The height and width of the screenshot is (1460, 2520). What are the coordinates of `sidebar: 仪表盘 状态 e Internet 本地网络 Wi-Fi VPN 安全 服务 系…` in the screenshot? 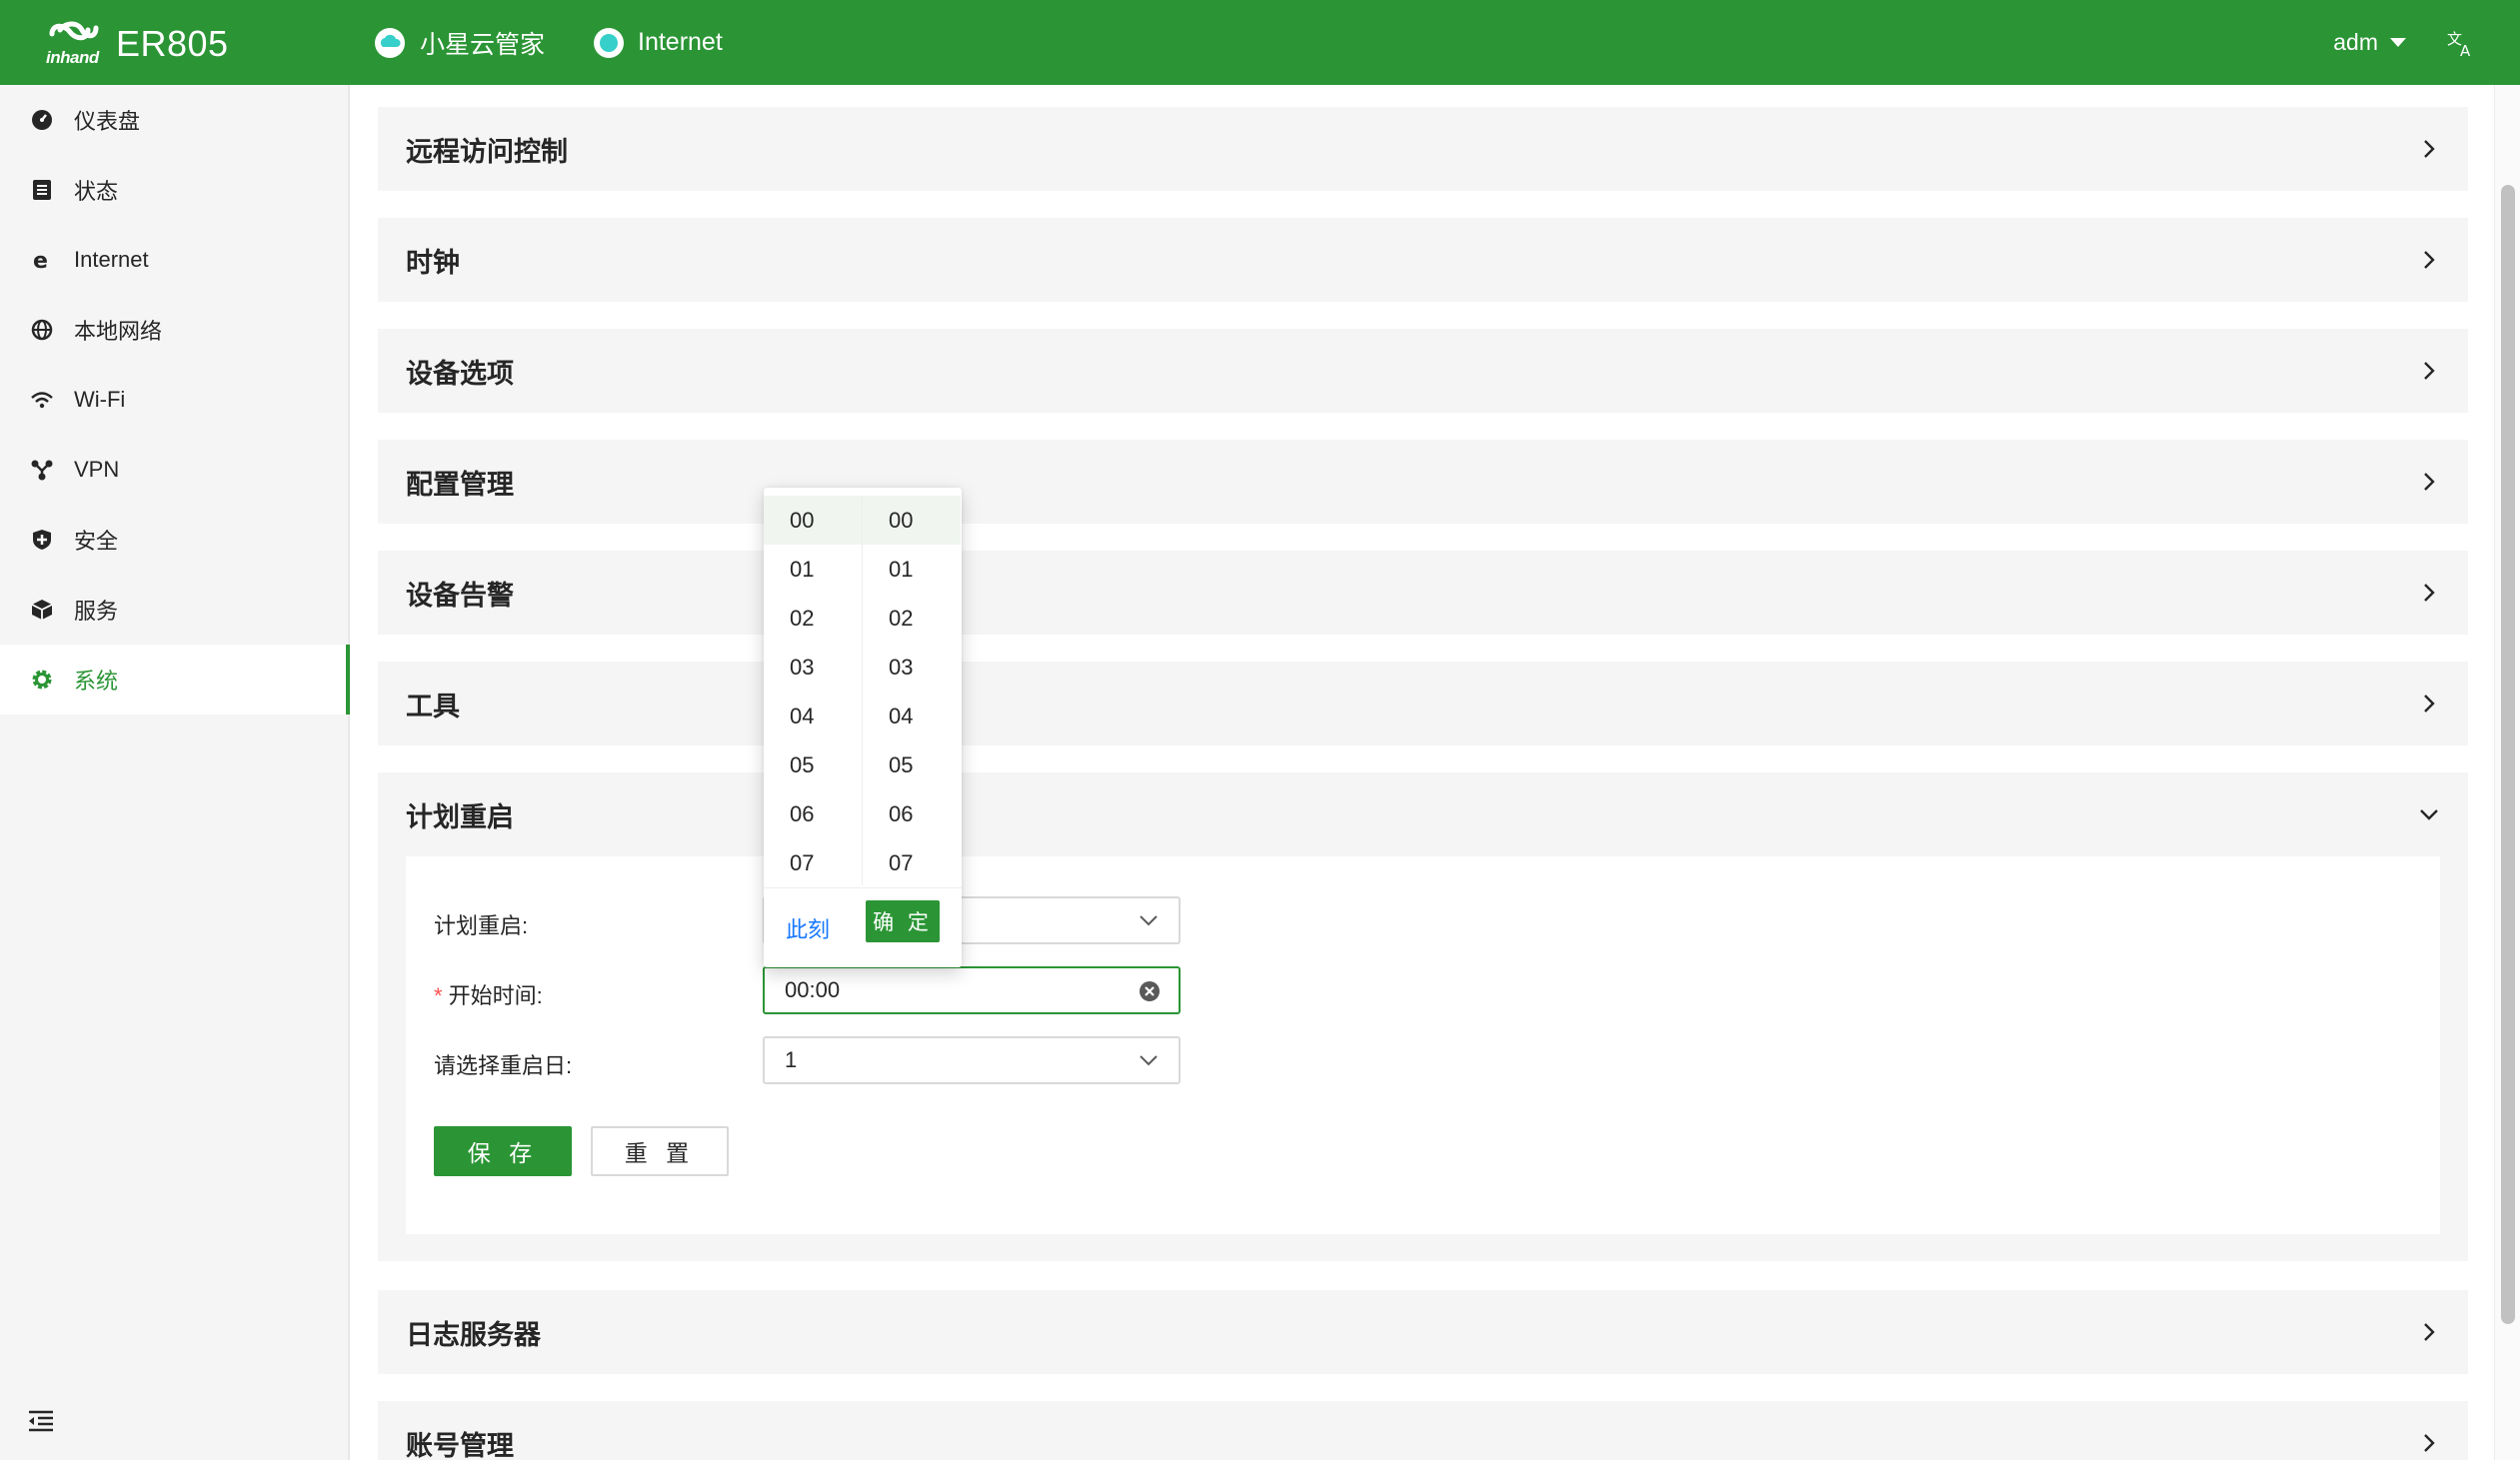 It's located at (175, 772).